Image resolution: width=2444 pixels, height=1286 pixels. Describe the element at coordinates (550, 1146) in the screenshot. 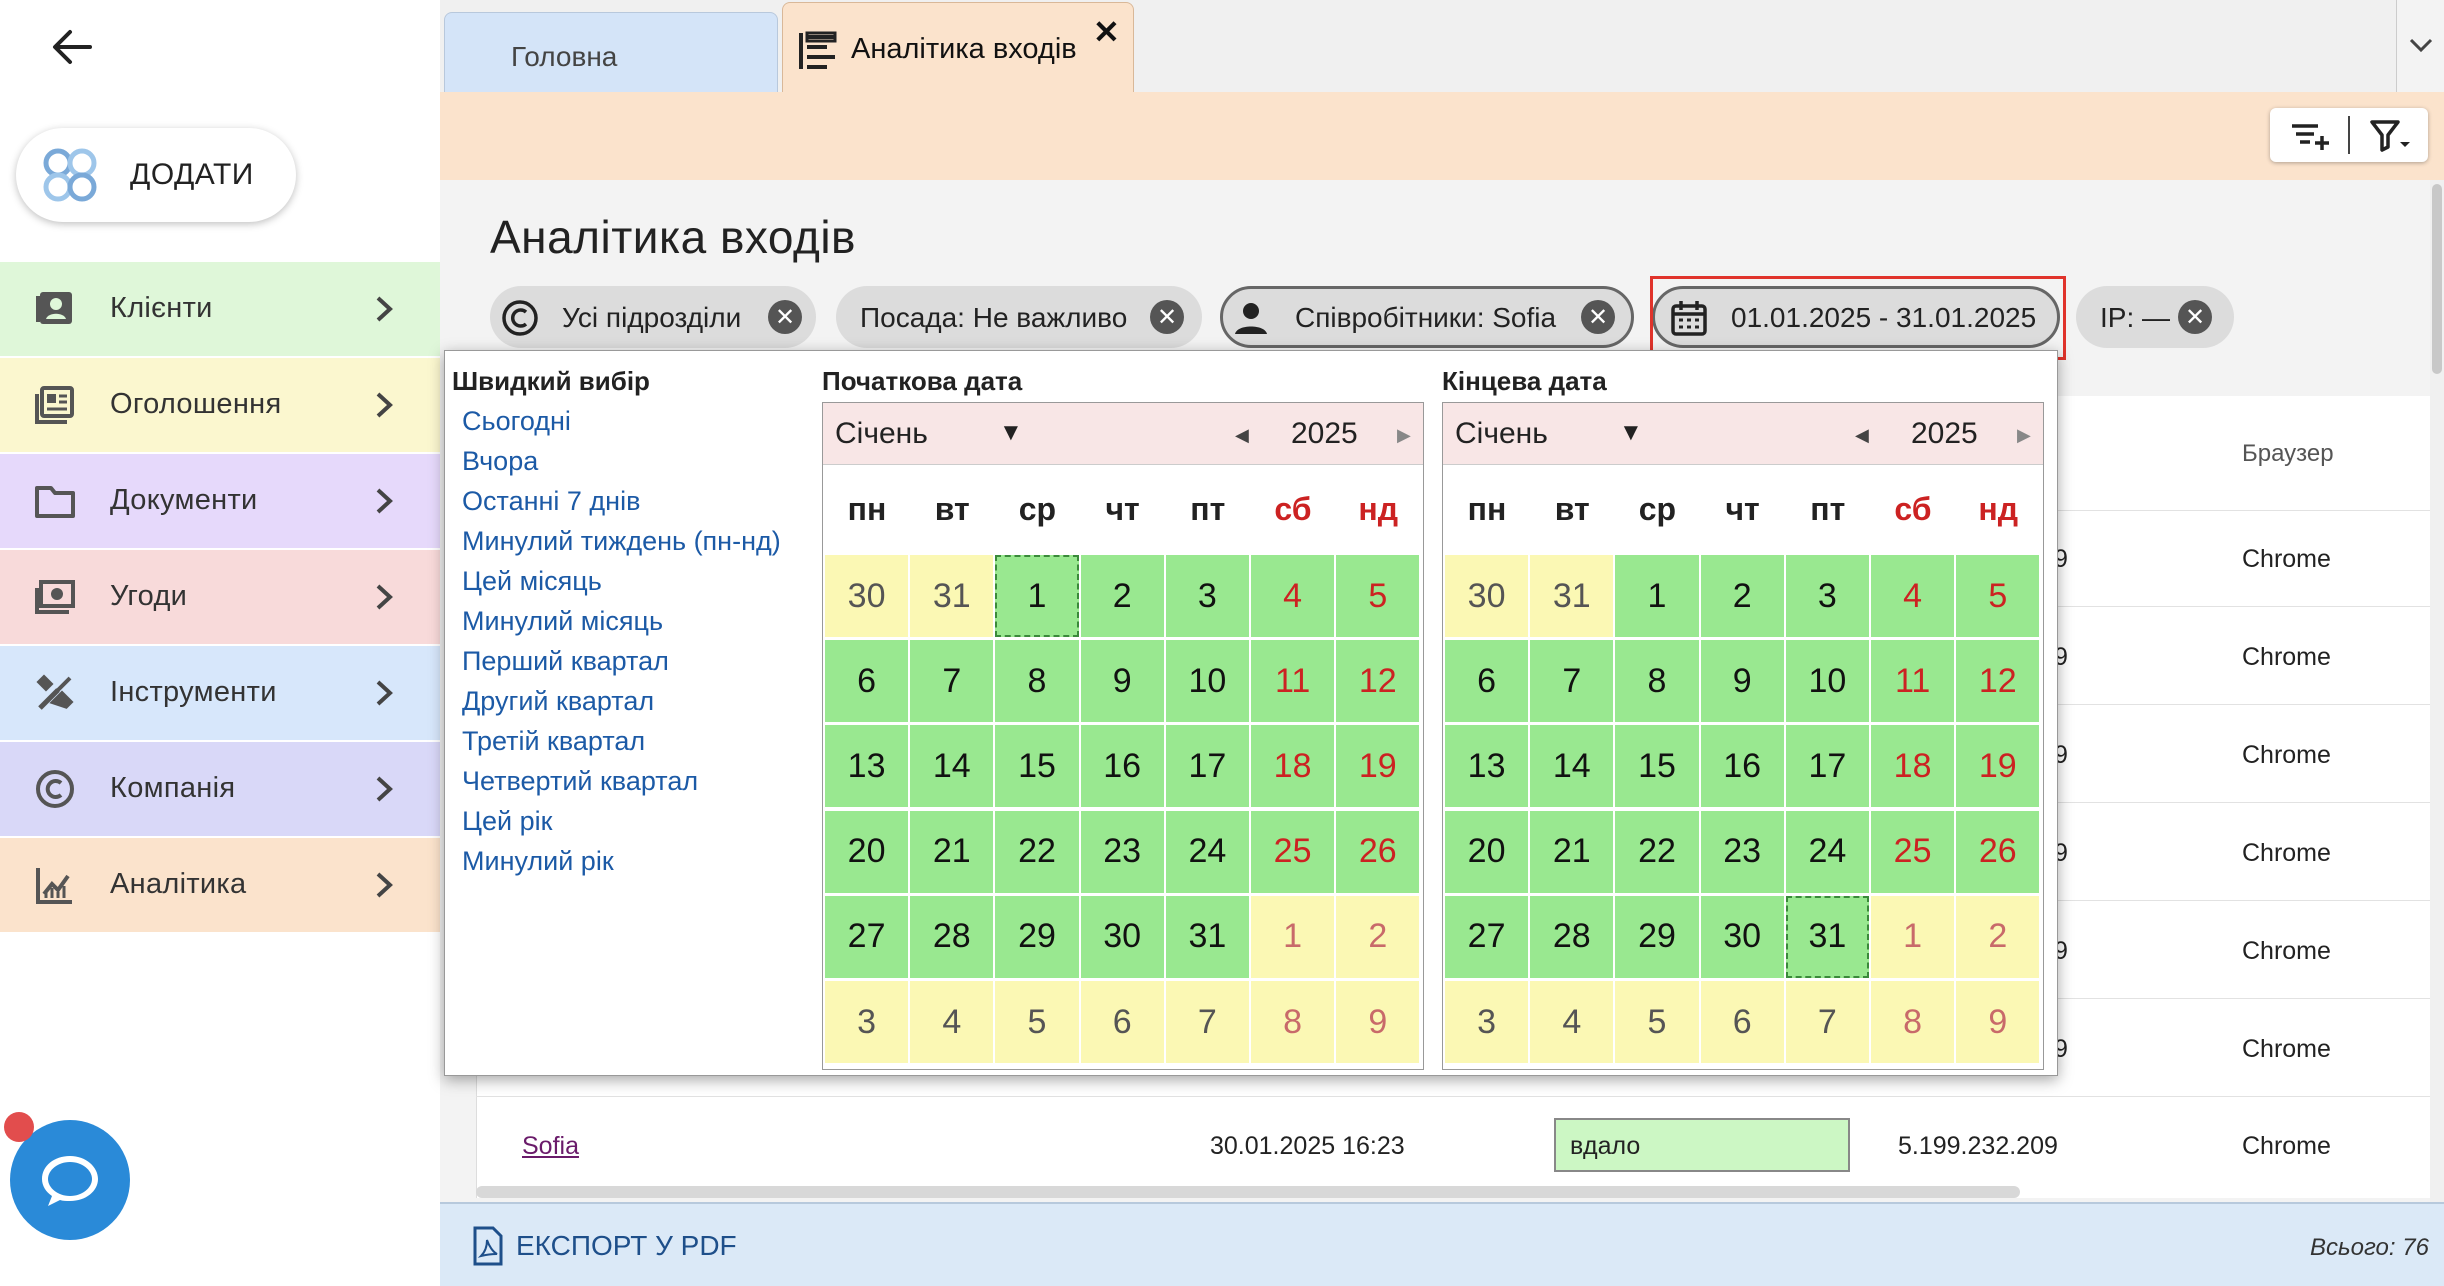

I see `user-link: Sofia` at that location.